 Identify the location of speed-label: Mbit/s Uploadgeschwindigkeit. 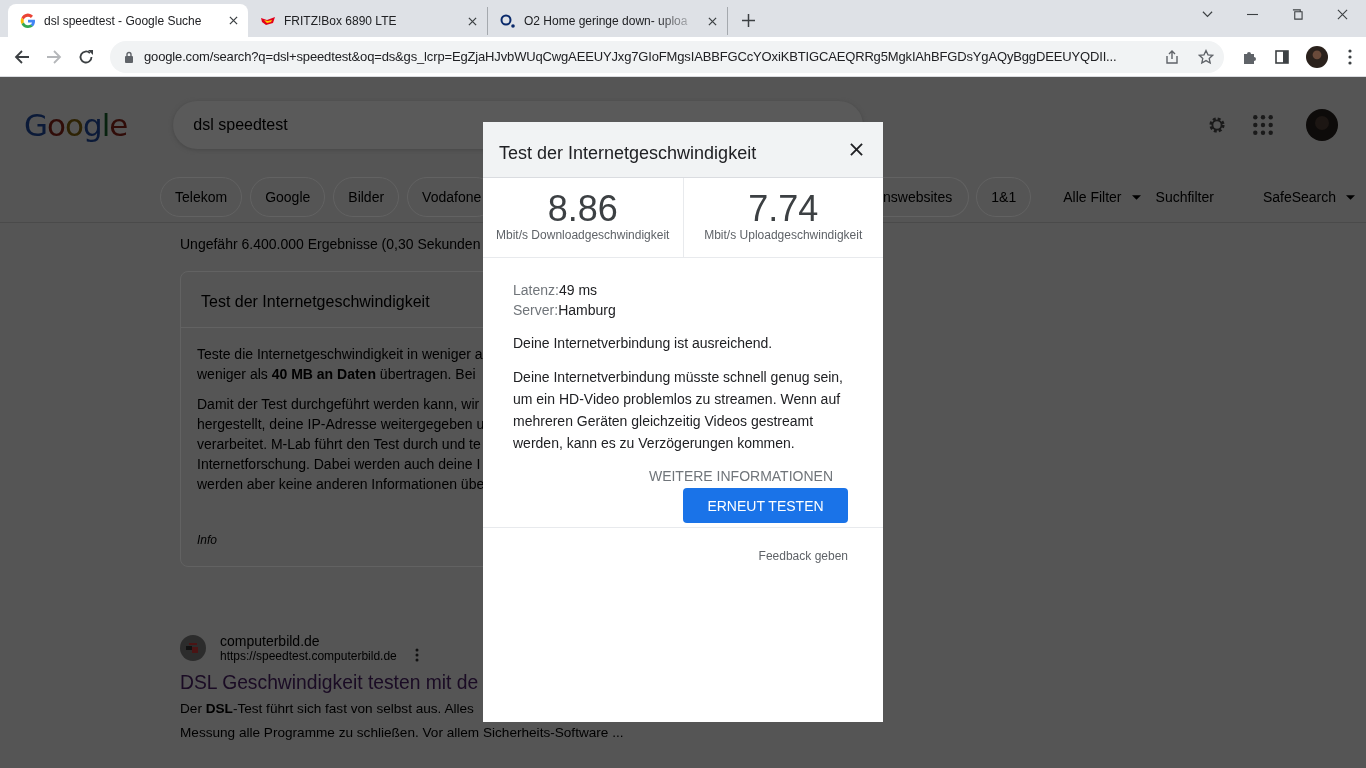
(783, 235).